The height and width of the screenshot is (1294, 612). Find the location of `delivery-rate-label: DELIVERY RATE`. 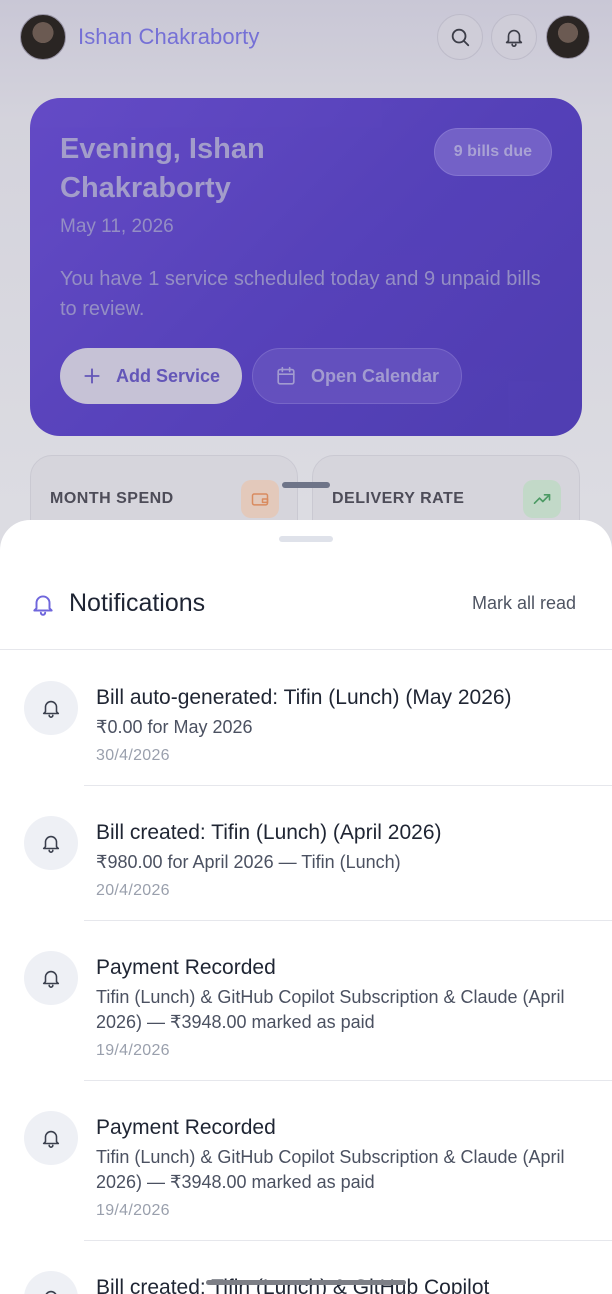

delivery-rate-label: DELIVERY RATE is located at coordinates (398, 498).